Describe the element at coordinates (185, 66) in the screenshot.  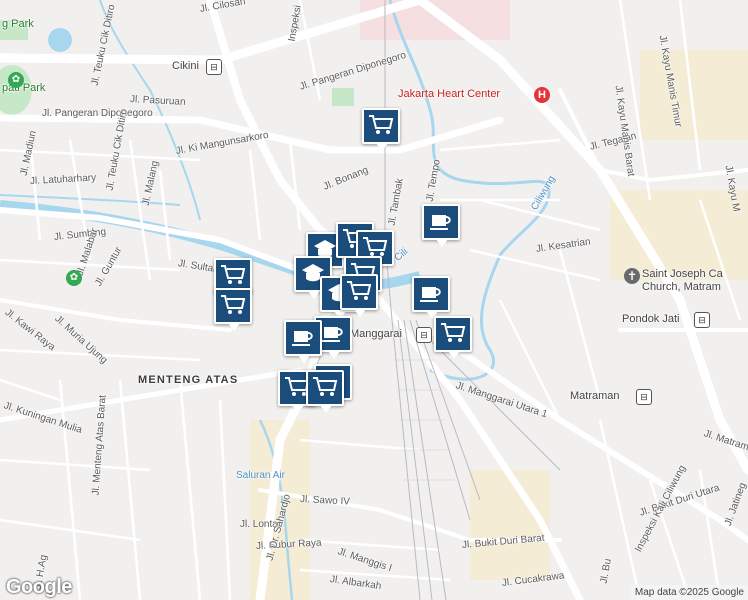
I see `place-label-cikini: Cikini` at that location.